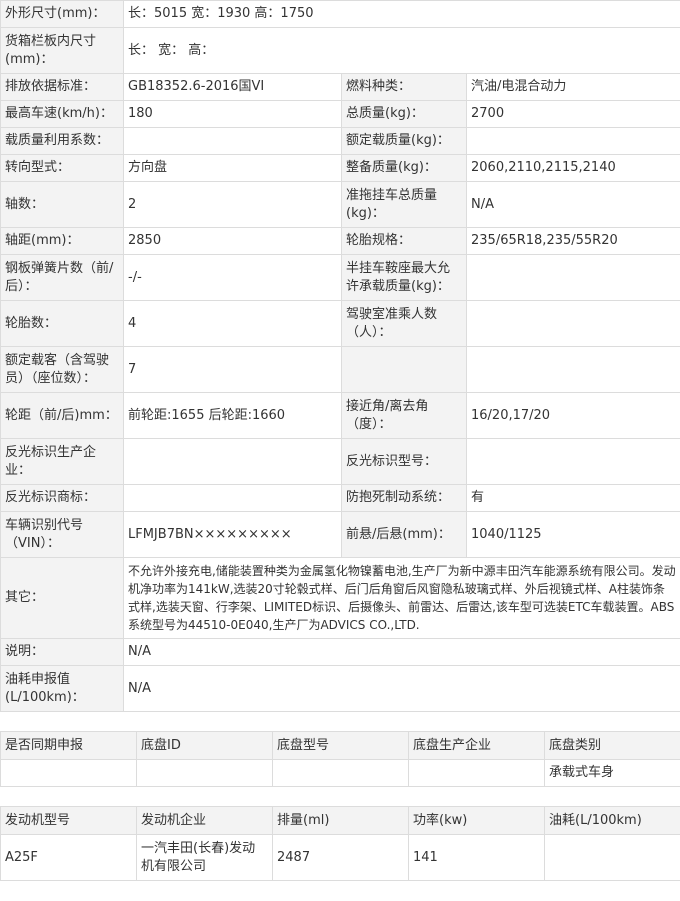 This screenshot has height=901, width=680. Describe the element at coordinates (68, 857) in the screenshot. I see `engine-cell: A25F` at that location.